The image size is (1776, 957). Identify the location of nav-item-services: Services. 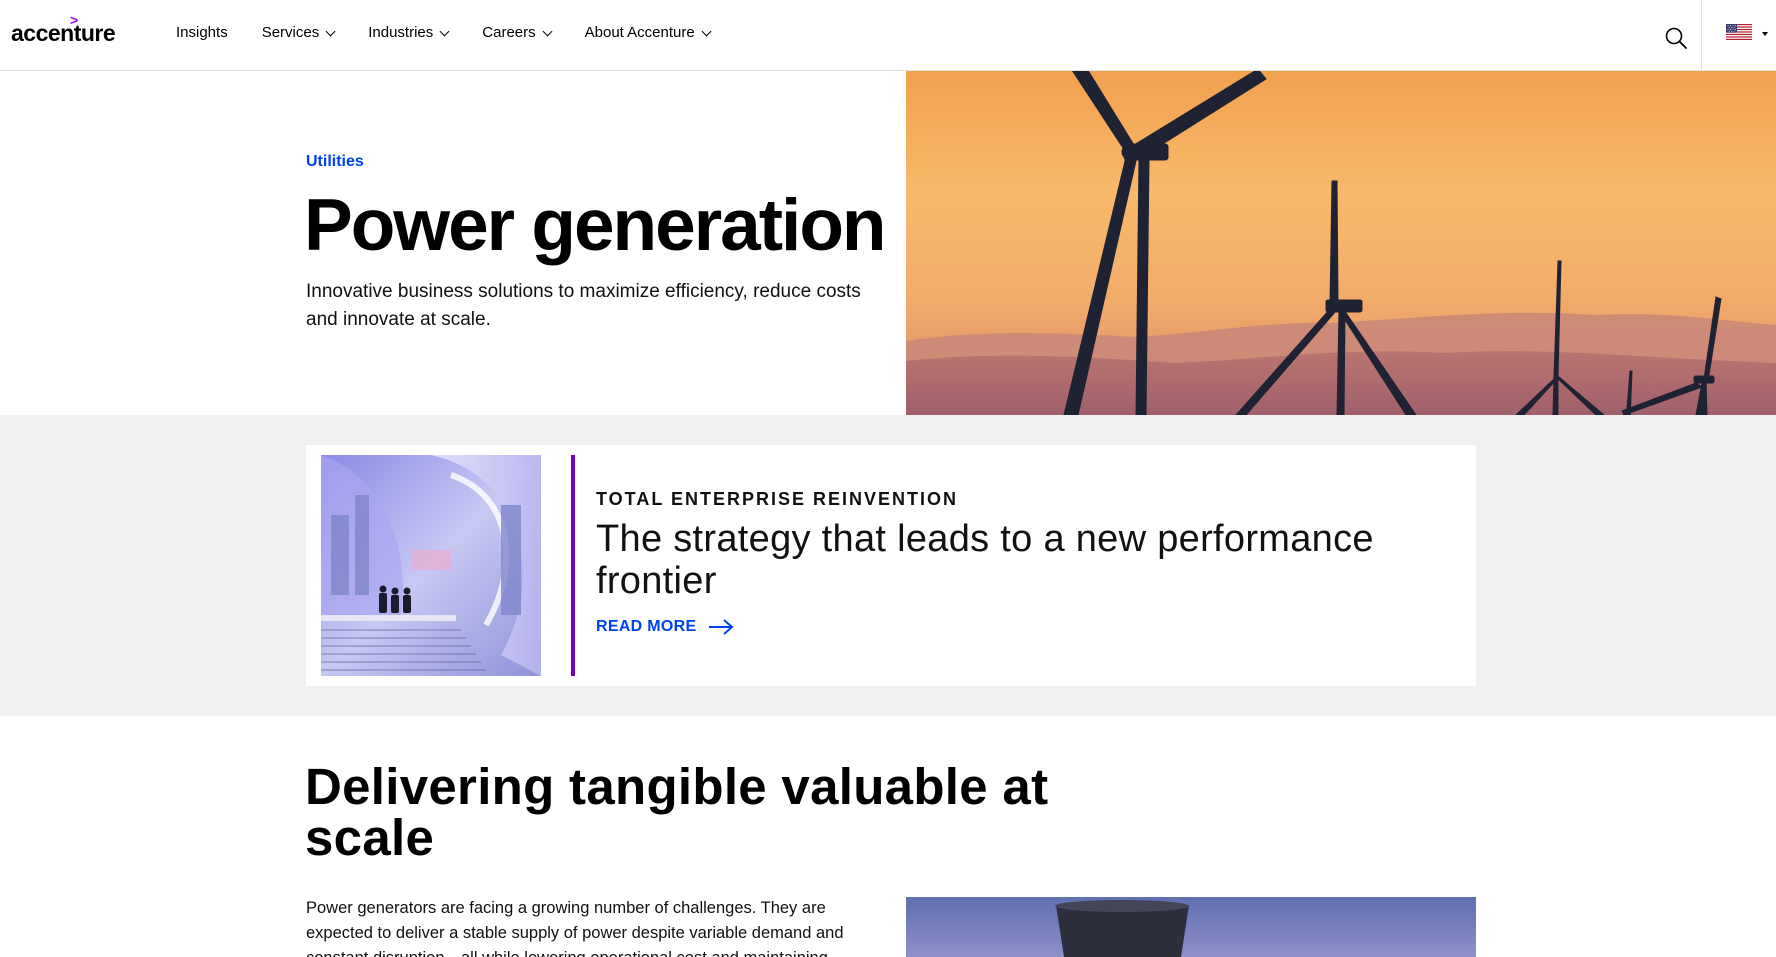
(298, 32).